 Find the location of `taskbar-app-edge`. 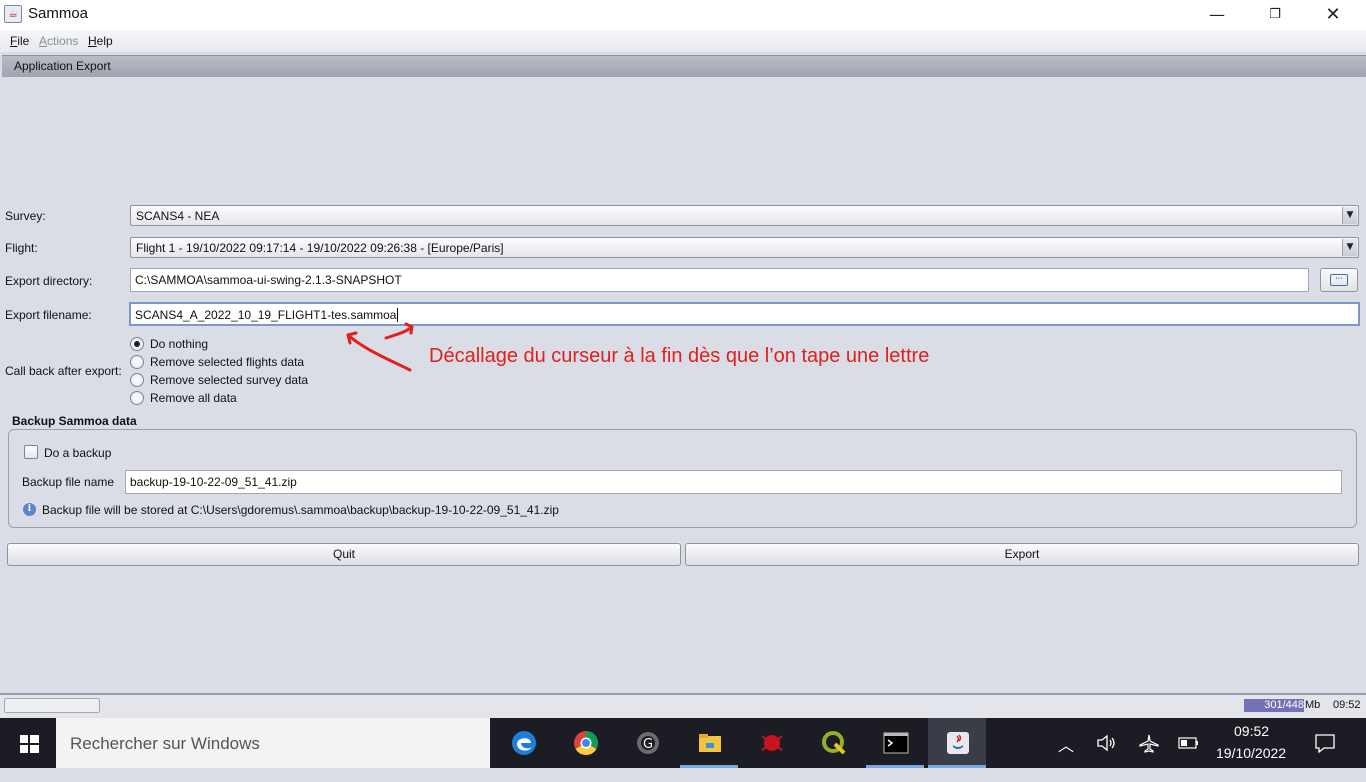

taskbar-app-edge is located at coordinates (523, 743).